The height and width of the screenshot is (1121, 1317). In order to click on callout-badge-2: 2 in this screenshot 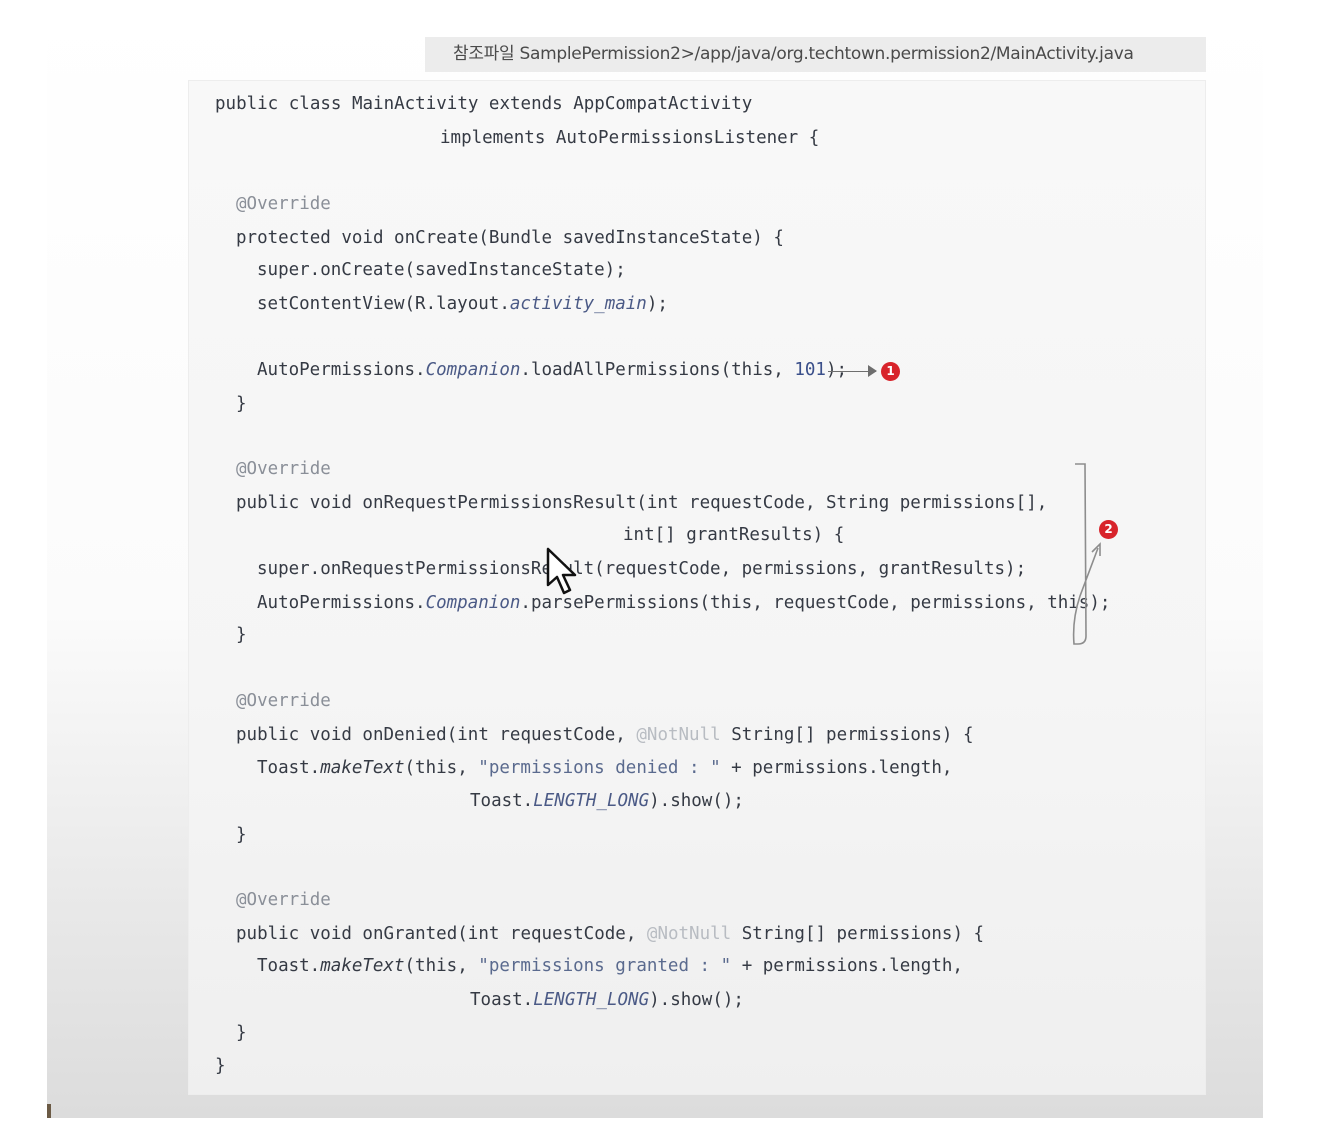, I will do `click(1108, 529)`.